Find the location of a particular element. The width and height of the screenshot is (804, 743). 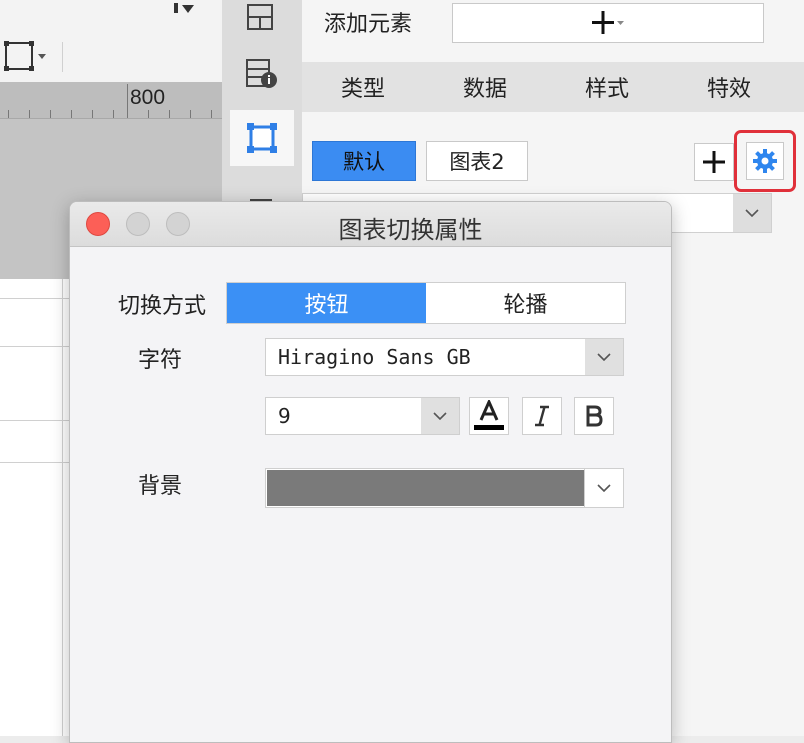

bold-button is located at coordinates (594, 416).